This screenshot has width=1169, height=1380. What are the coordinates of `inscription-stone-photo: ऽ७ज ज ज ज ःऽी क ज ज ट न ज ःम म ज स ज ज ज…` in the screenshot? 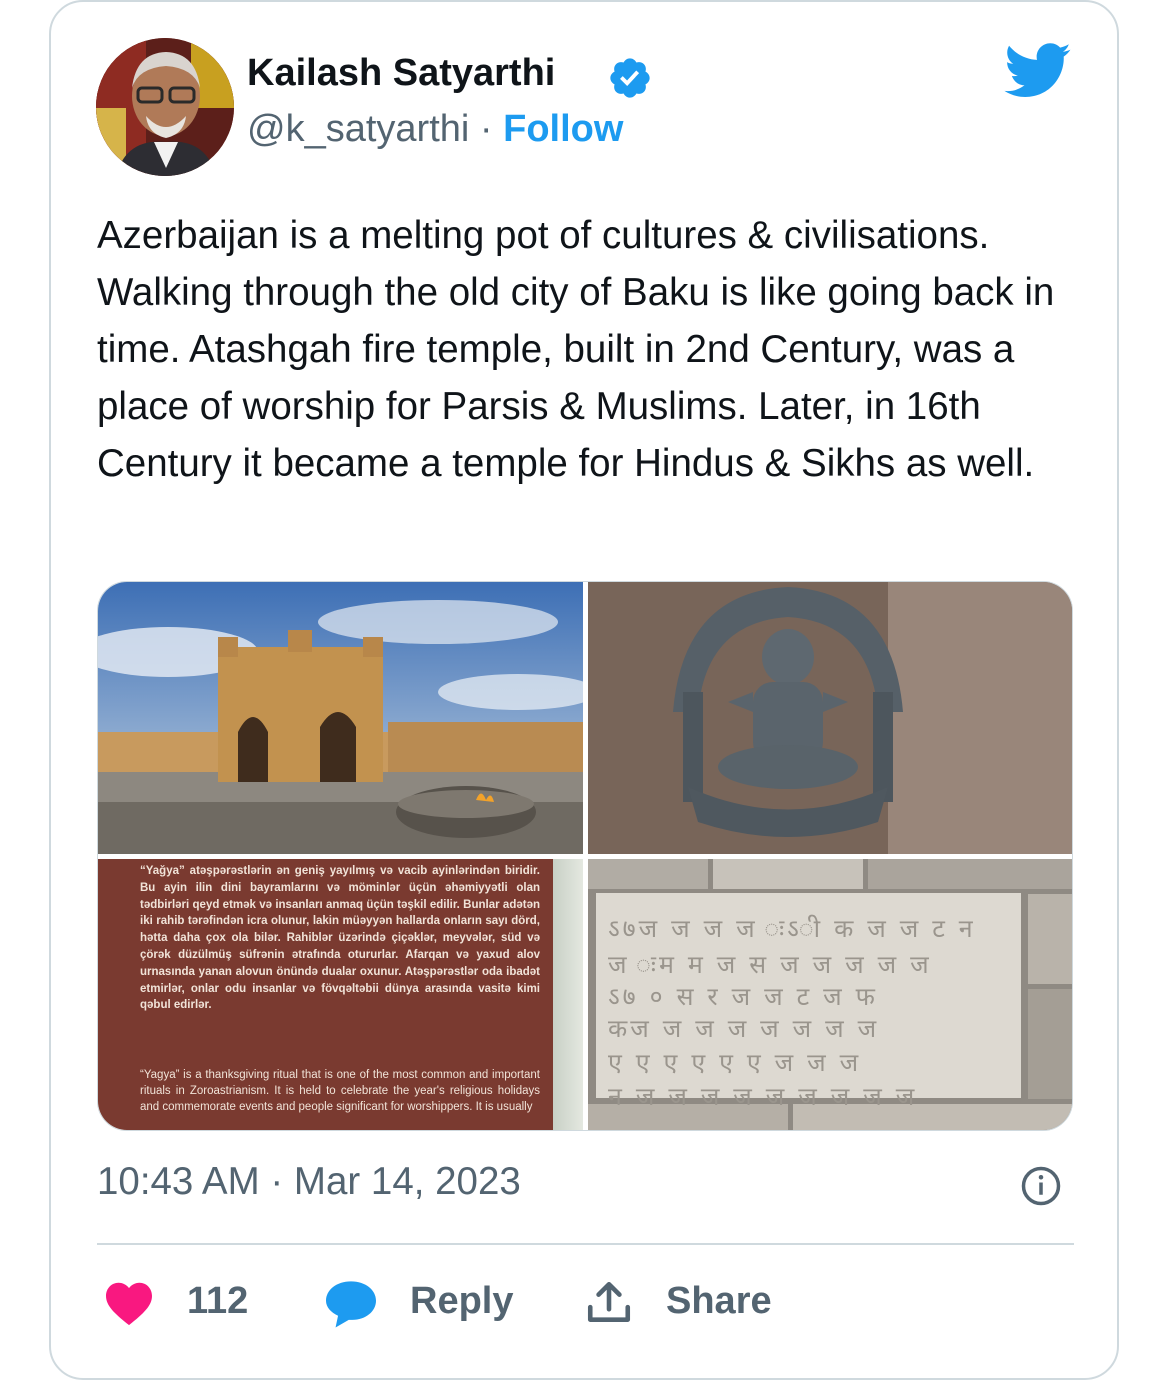 It's located at (830, 994).